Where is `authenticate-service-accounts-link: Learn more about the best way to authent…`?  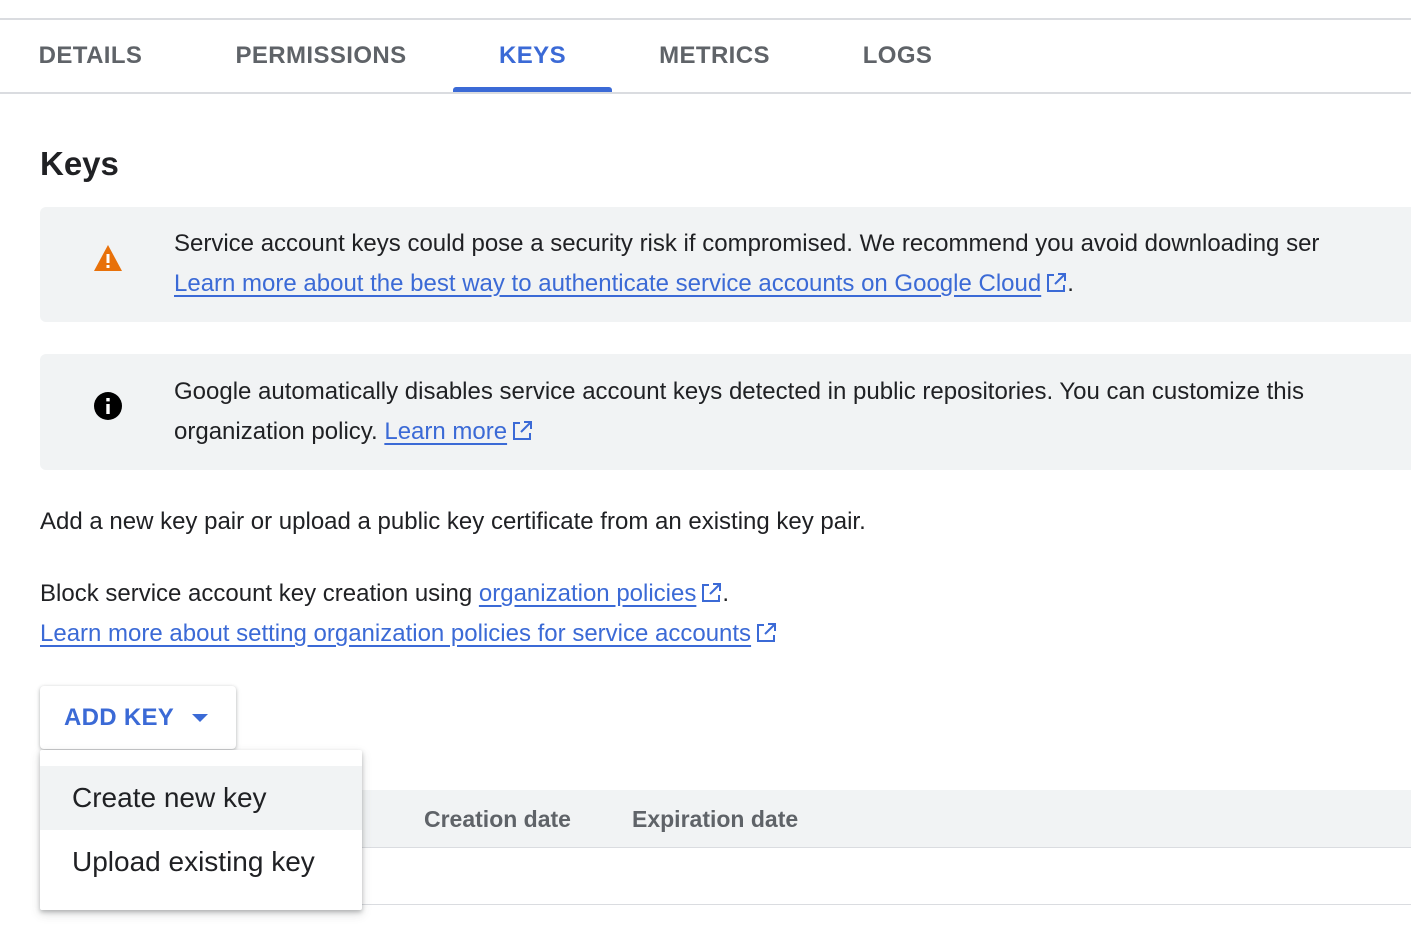 authenticate-service-accounts-link: Learn more about the best way to authent… is located at coordinates (607, 283).